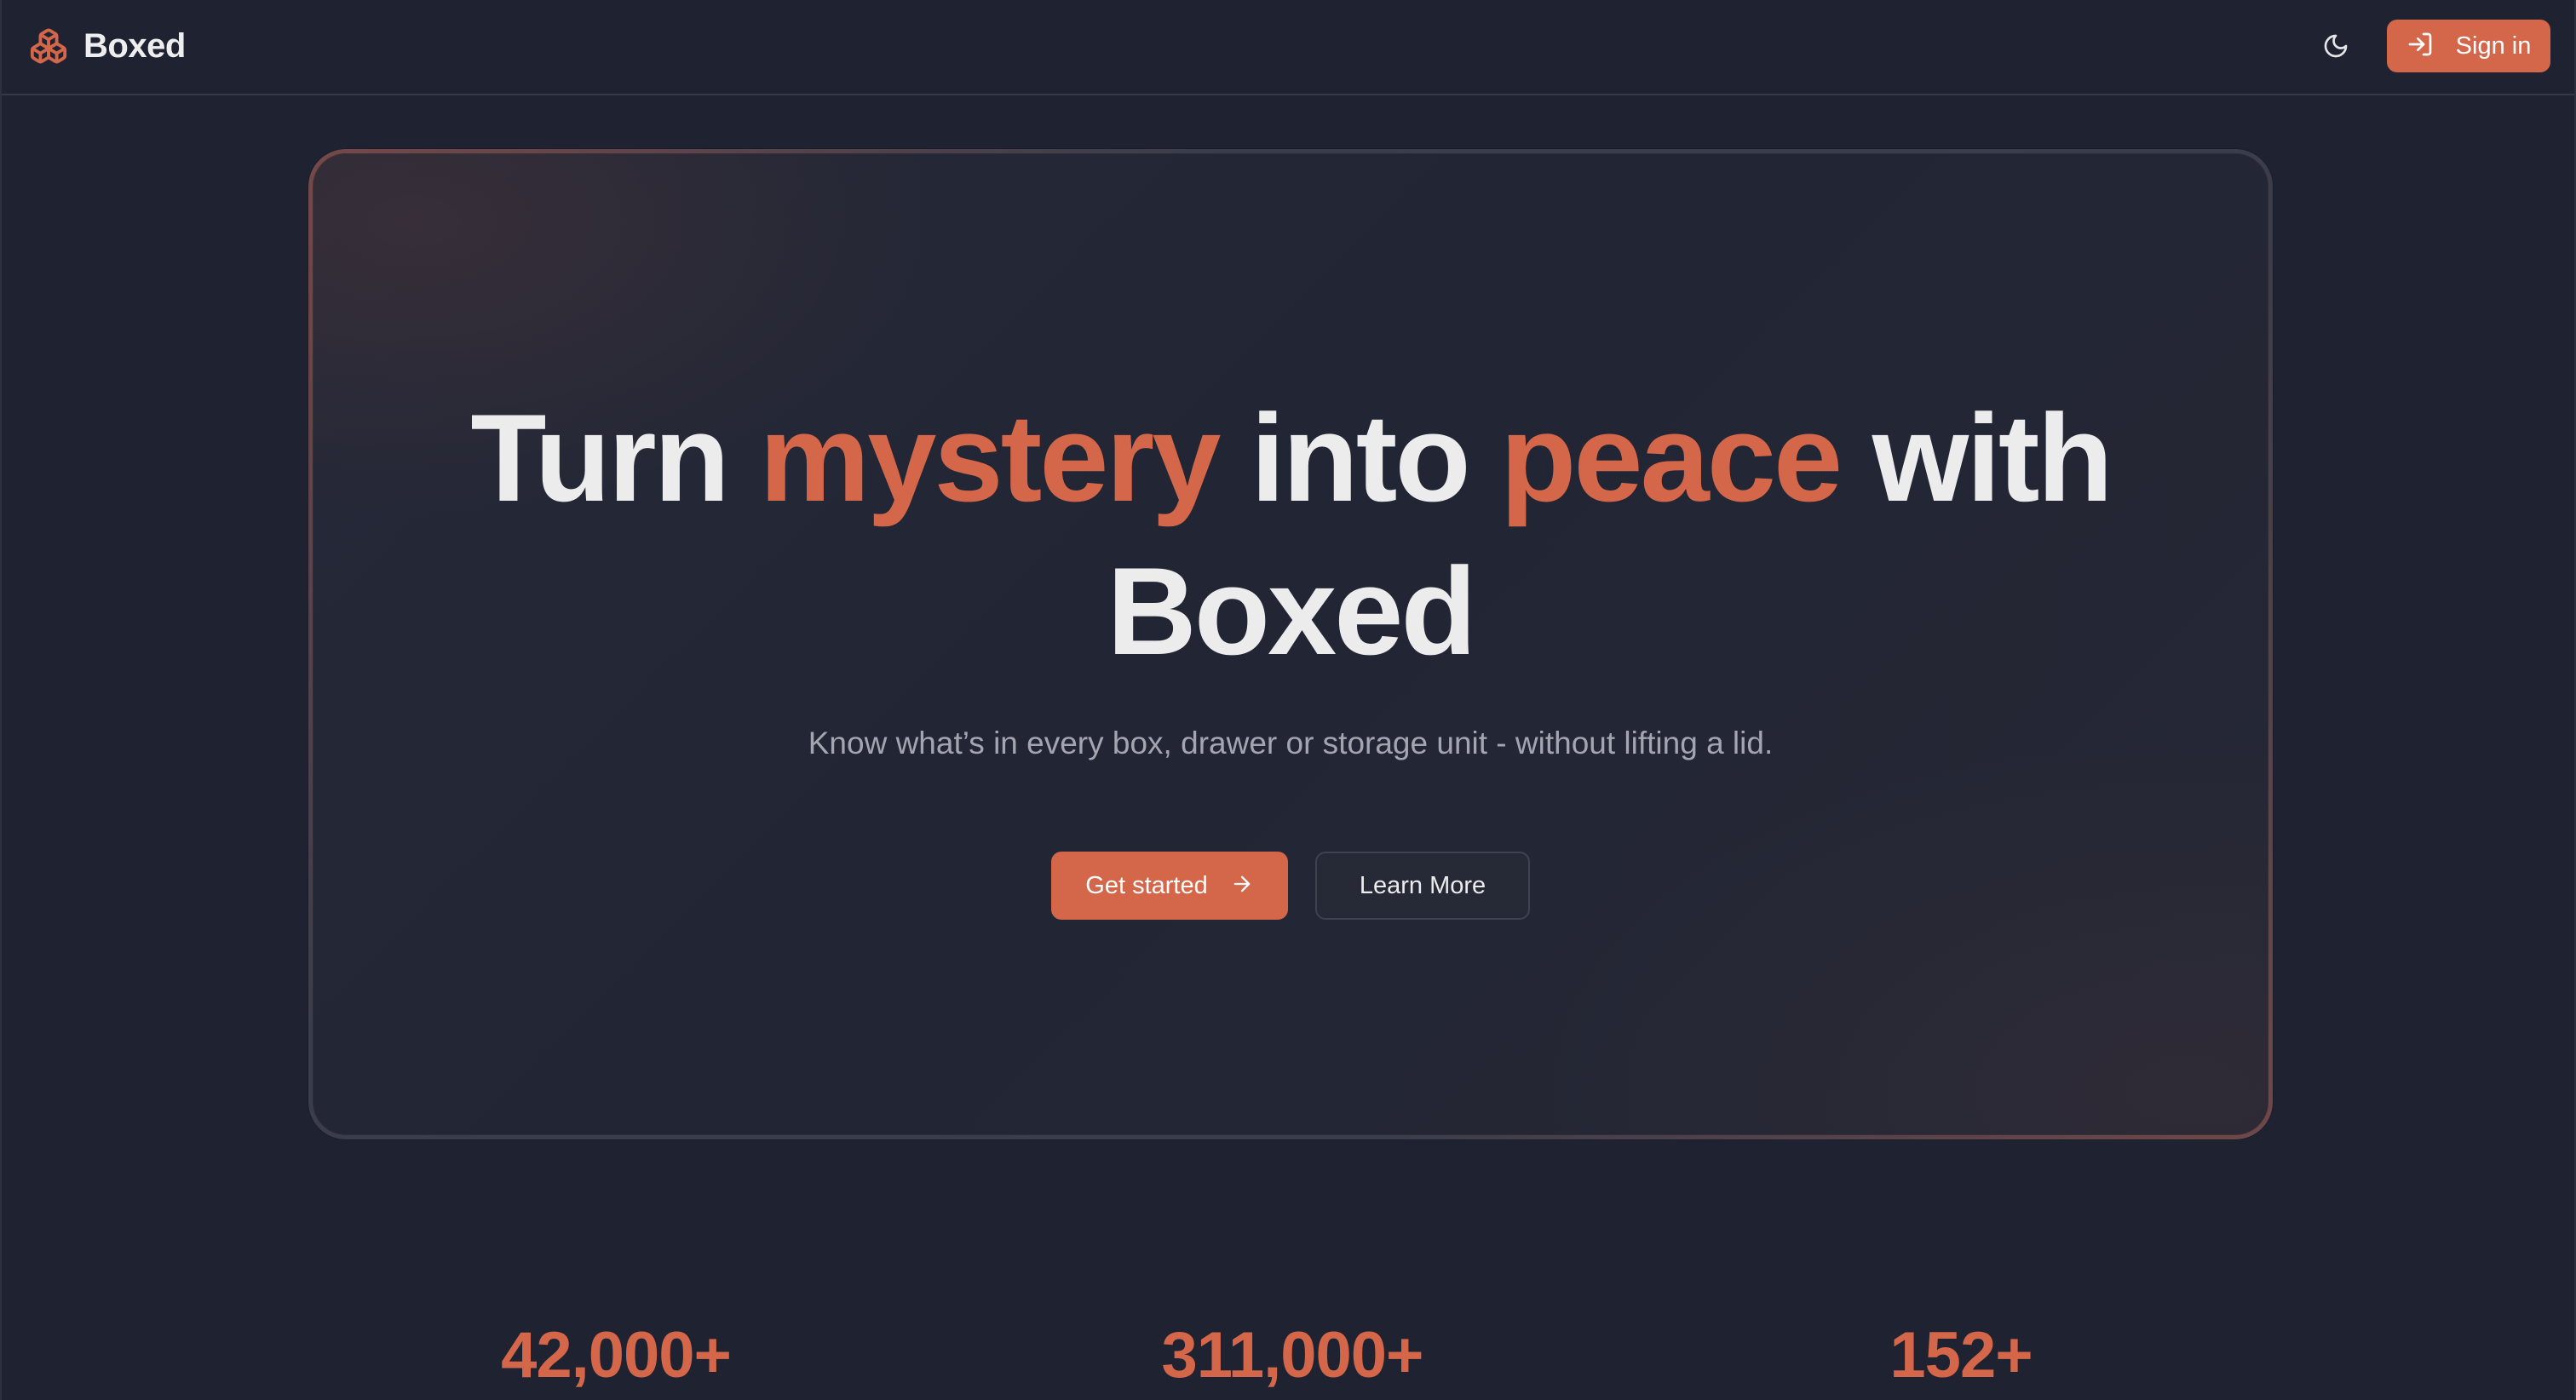 The image size is (2576, 1400). I want to click on stat-value-locations: 152+, so click(1961, 1355).